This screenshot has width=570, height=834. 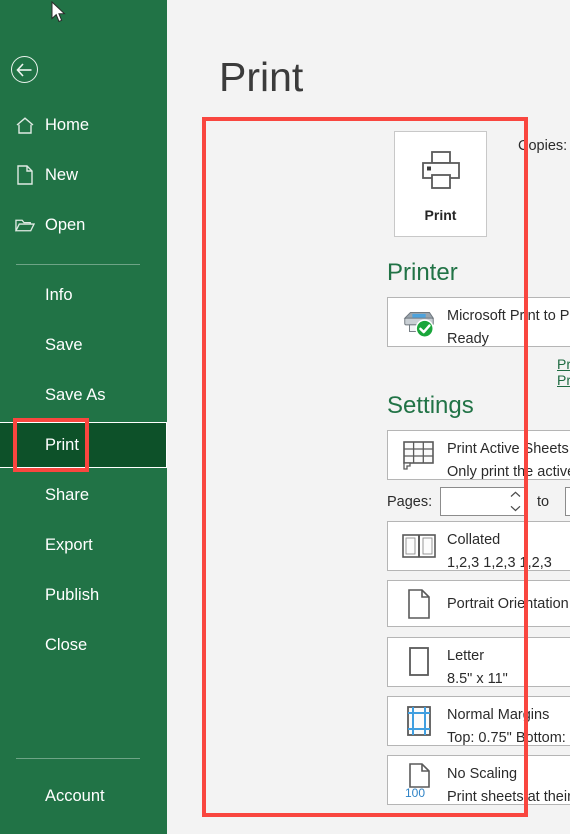 What do you see at coordinates (67, 494) in the screenshot?
I see `sidebar-item-label: Share` at bounding box center [67, 494].